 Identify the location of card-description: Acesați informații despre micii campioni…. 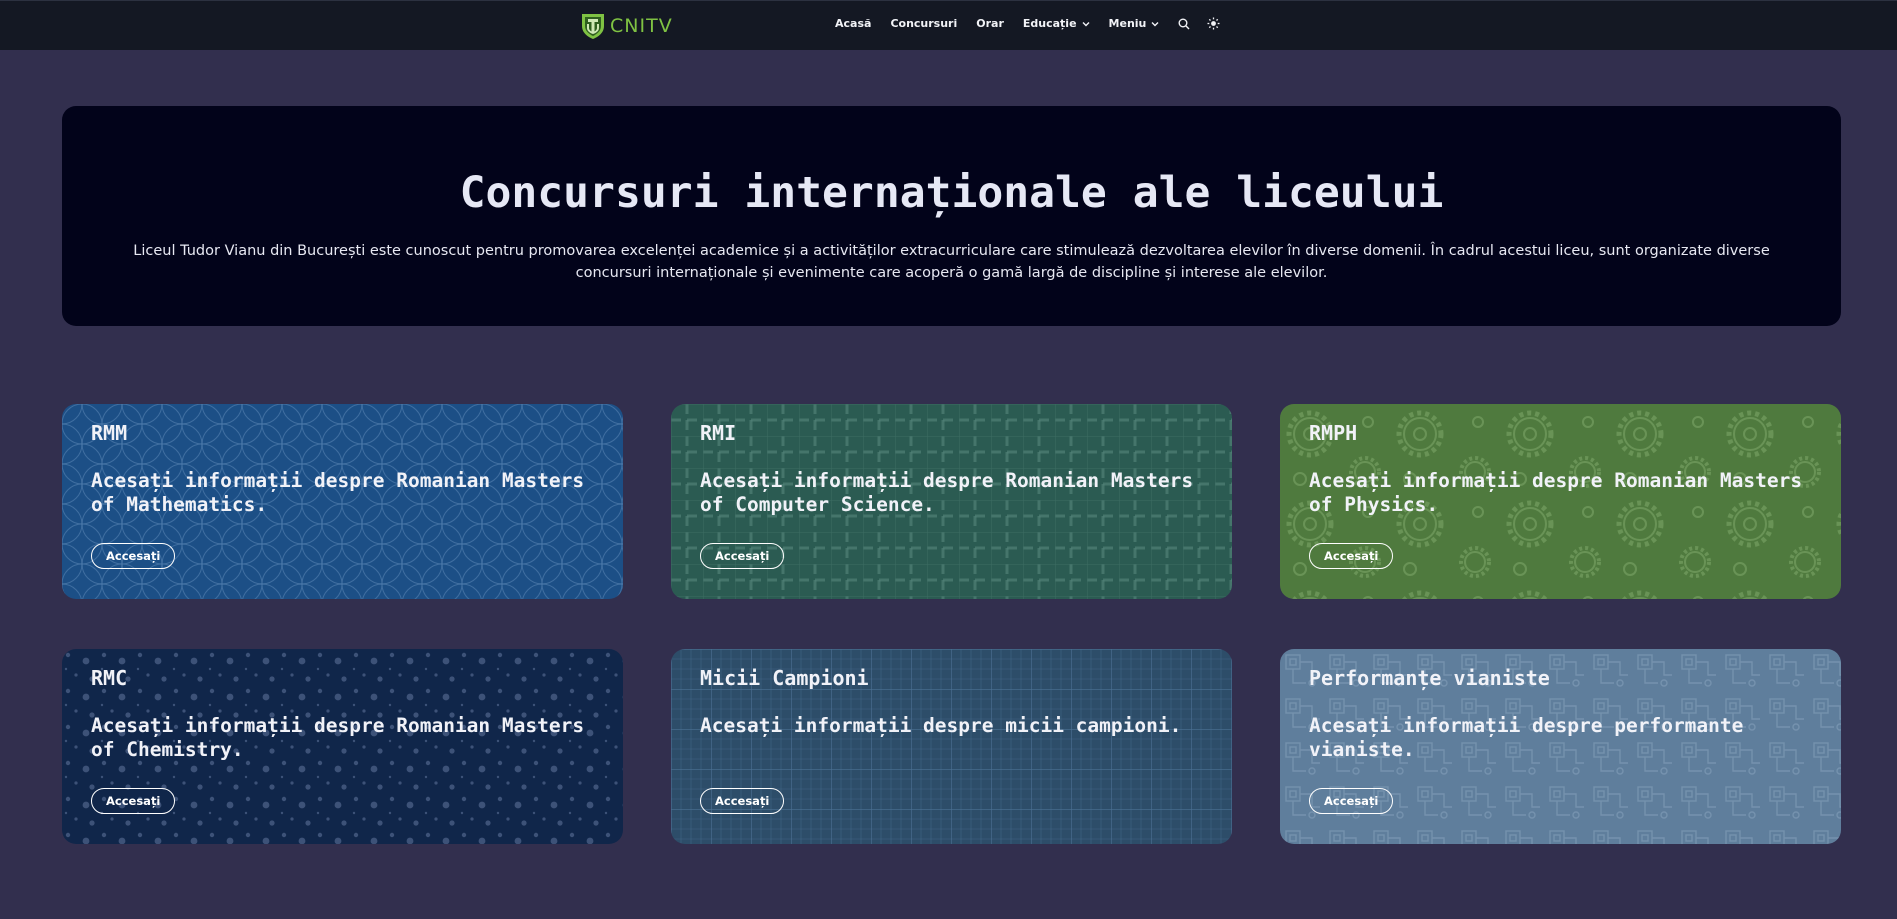
(941, 725).